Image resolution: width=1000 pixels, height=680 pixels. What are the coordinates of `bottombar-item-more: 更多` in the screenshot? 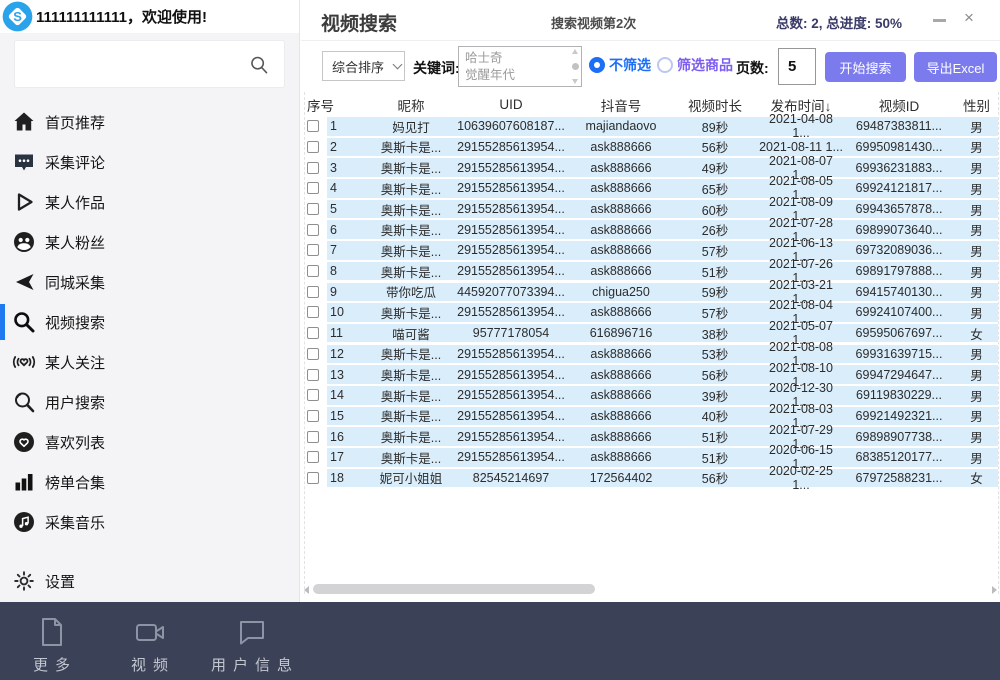 It's located at (51, 644).